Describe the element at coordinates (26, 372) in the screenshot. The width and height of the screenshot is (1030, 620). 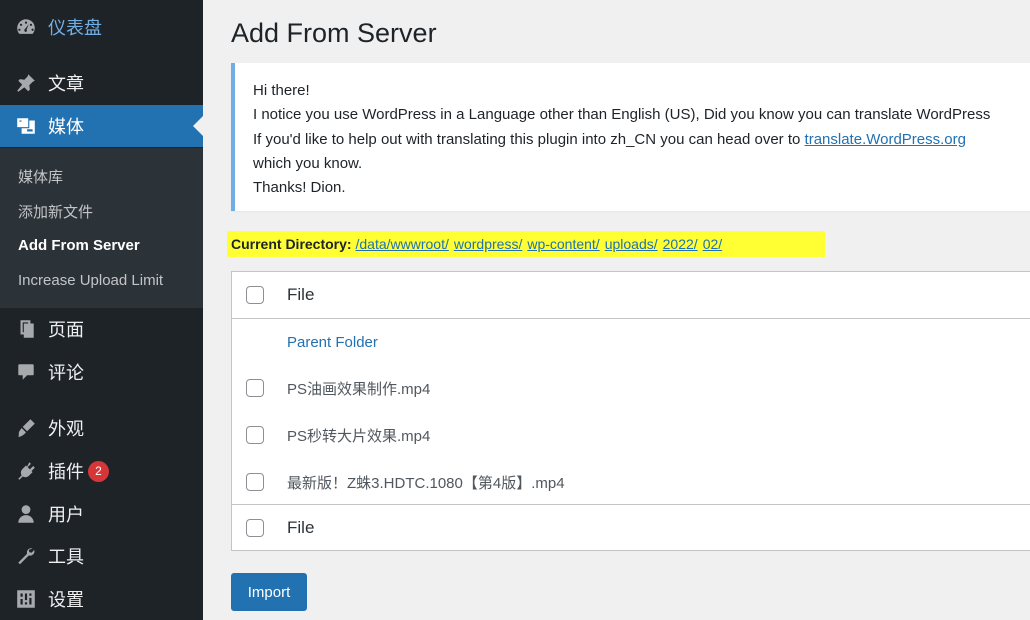
I see `comment-icon` at that location.